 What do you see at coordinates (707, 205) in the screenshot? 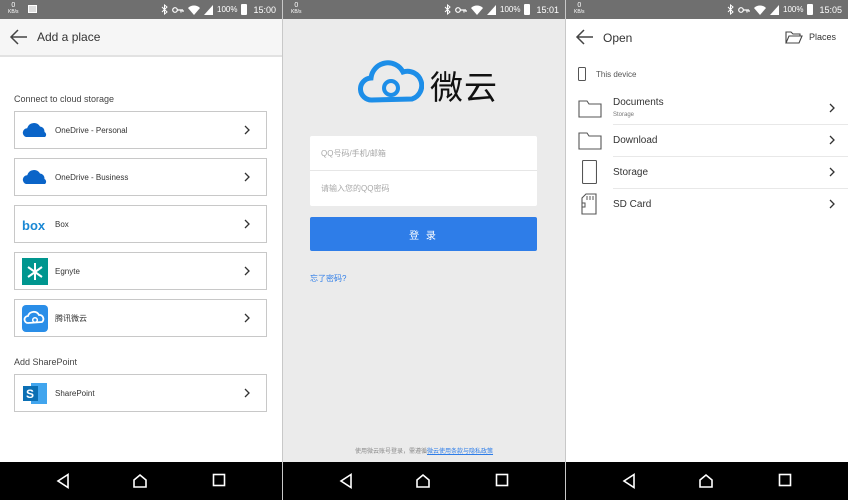
I see `sd-card-row: SD Card` at bounding box center [707, 205].